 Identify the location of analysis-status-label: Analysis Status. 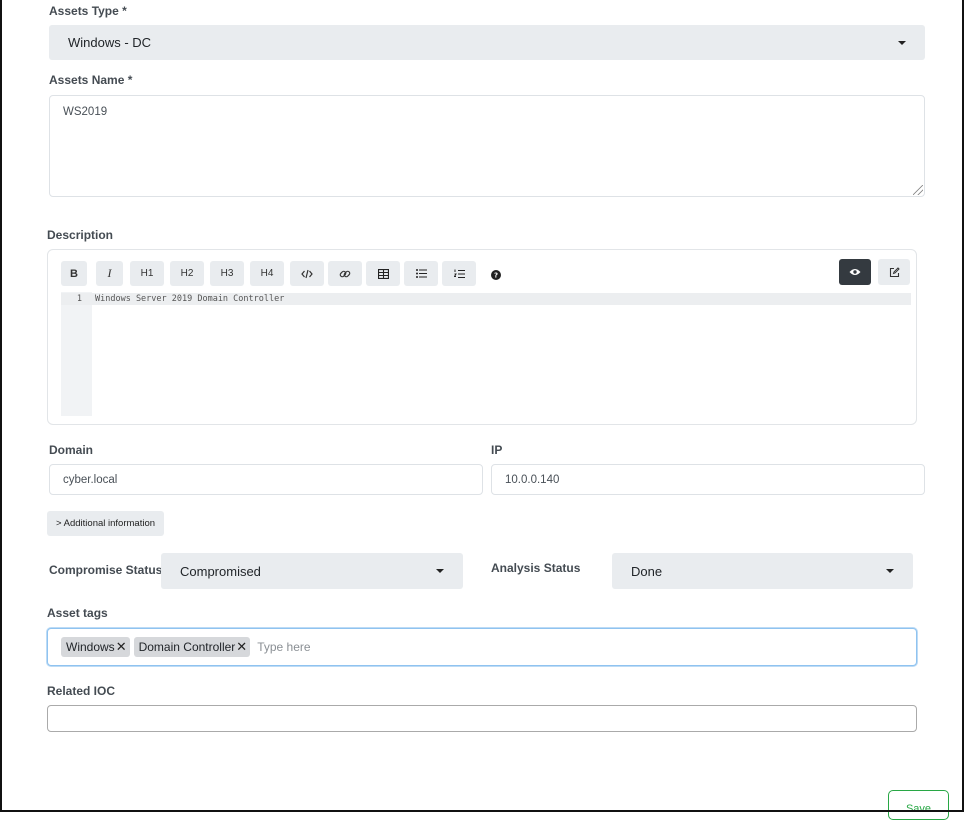
(536, 568).